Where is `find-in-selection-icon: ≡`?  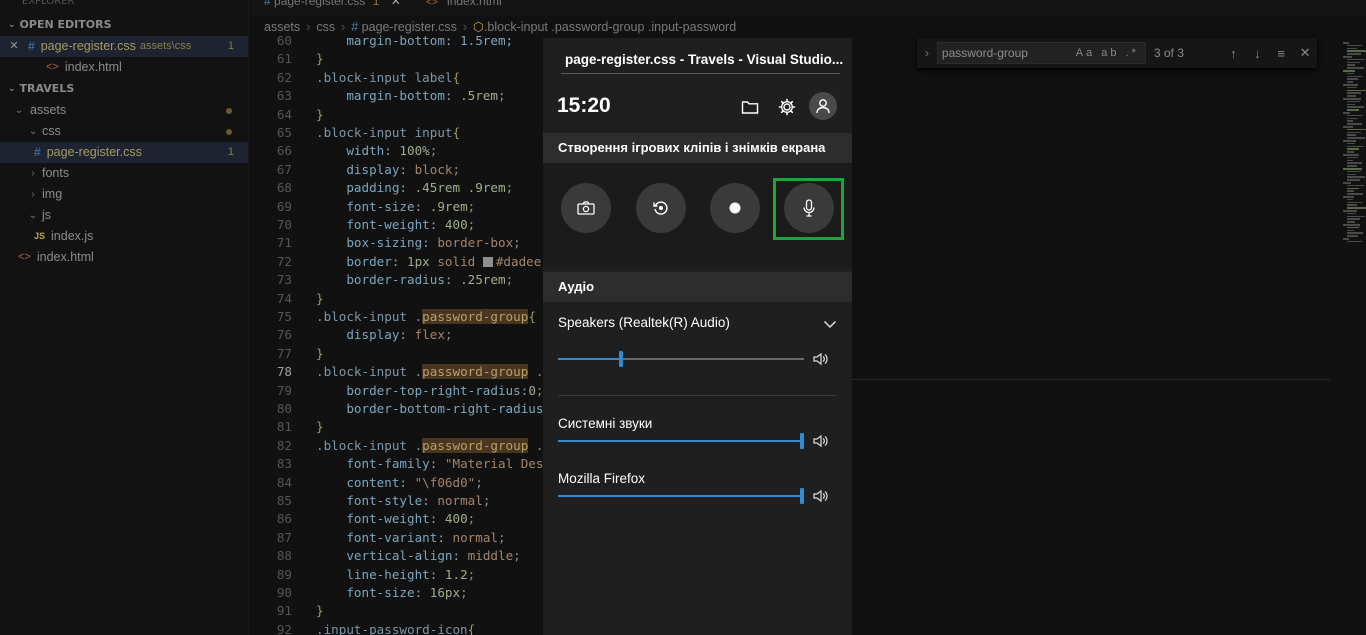 find-in-selection-icon: ≡ is located at coordinates (1281, 53).